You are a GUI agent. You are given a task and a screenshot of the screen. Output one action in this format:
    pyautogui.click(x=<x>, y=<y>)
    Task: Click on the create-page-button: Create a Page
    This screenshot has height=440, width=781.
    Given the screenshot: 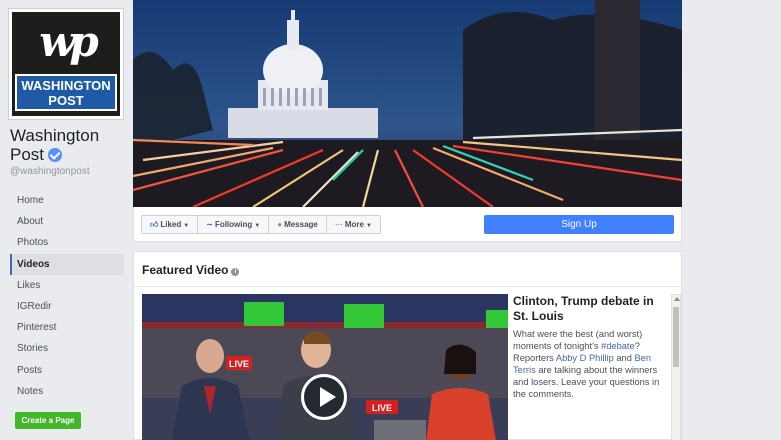 What is the action you would take?
    pyautogui.click(x=48, y=420)
    